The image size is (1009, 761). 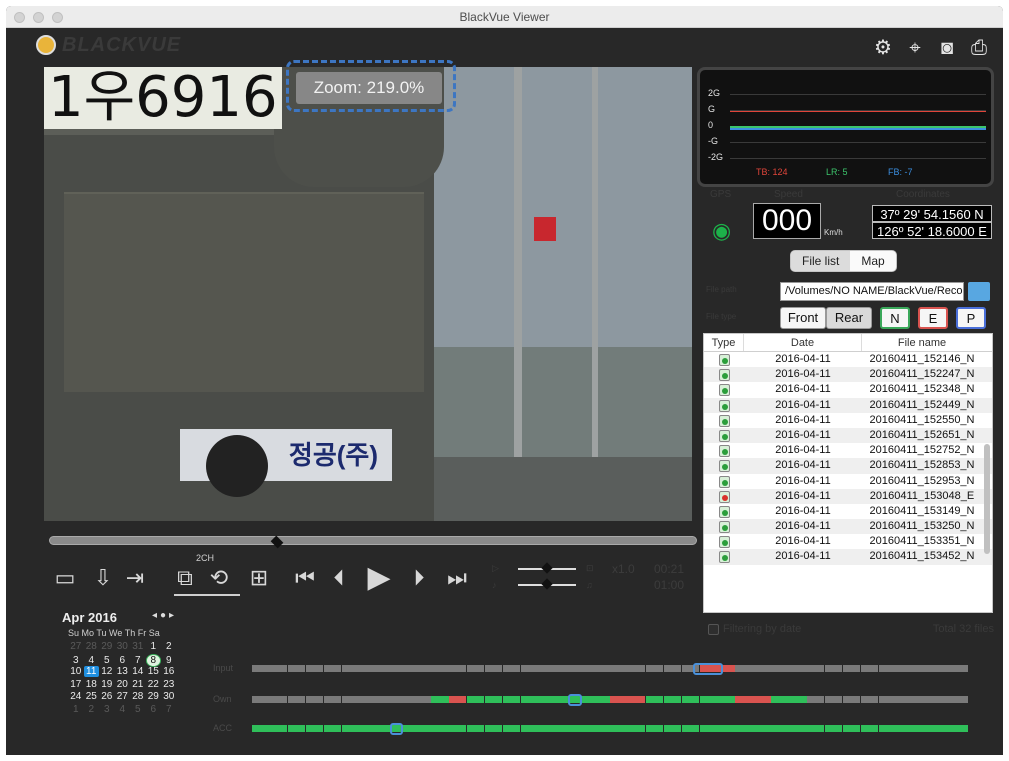 What do you see at coordinates (803, 342) in the screenshot?
I see `column-date: Date` at bounding box center [803, 342].